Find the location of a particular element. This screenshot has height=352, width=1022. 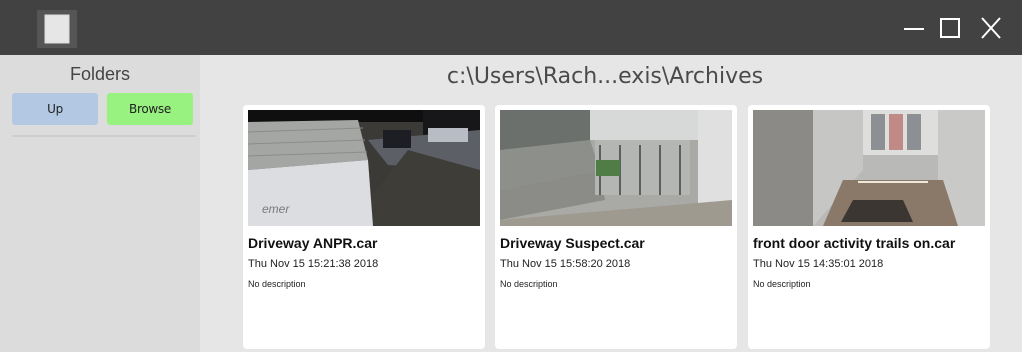

file-name: Driveway Suspect.car is located at coordinates (572, 243).